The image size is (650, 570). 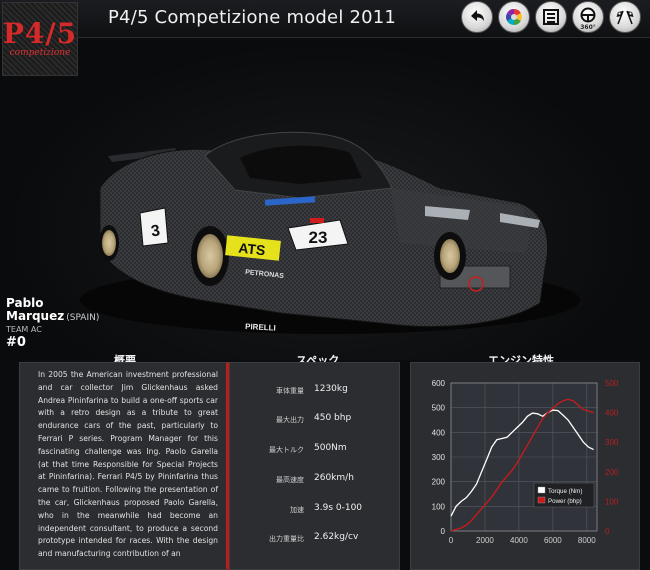 What do you see at coordinates (588, 17) in the screenshot?
I see `view-360-button: 360°` at bounding box center [588, 17].